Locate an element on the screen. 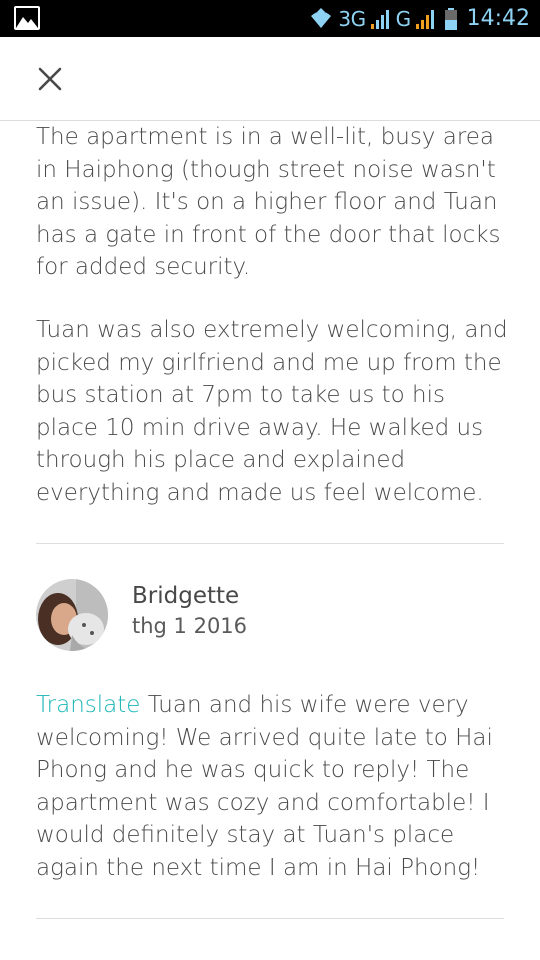  reviewer-name: Bridgette is located at coordinates (186, 596).